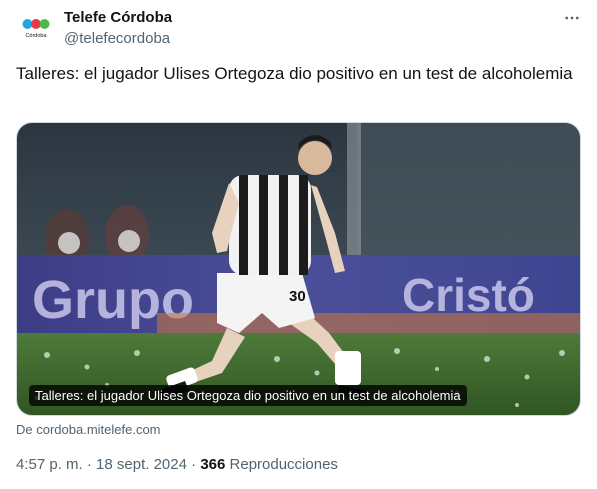 The width and height of the screenshot is (597, 489). I want to click on author-display-name: Telefe Córdoba, so click(118, 17).